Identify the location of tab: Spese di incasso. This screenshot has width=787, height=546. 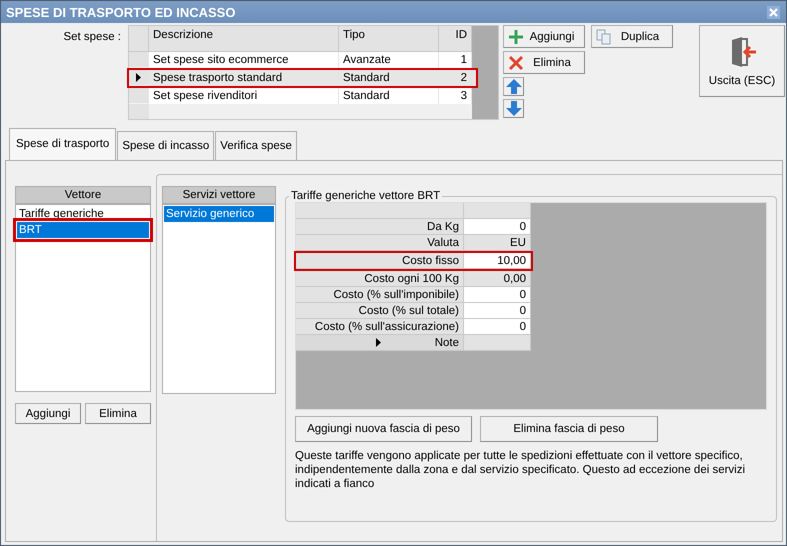
(165, 145).